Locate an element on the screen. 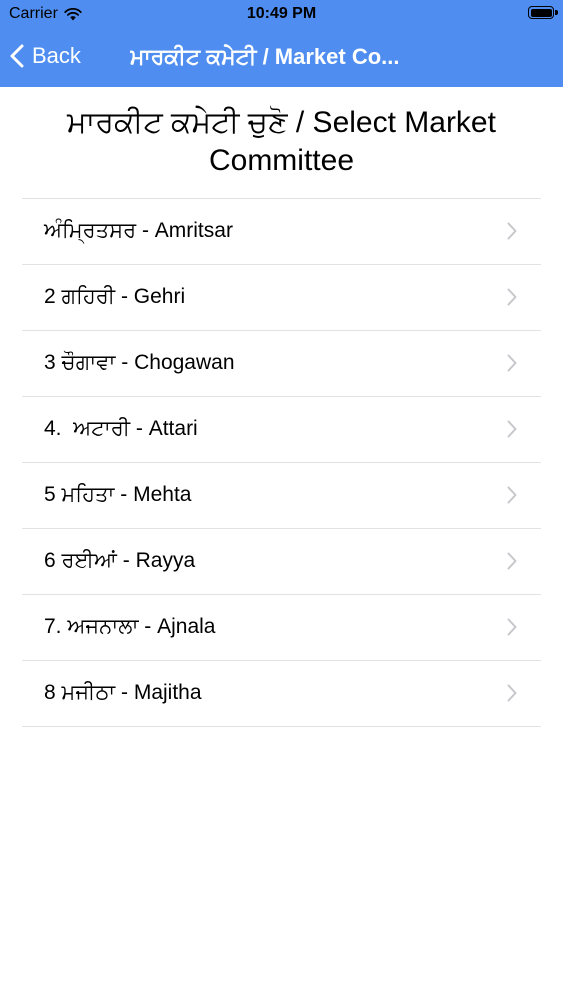 The height and width of the screenshot is (1000, 563). list-item: 5 ਮਹਿਤਾ - Mehta is located at coordinates (281, 496).